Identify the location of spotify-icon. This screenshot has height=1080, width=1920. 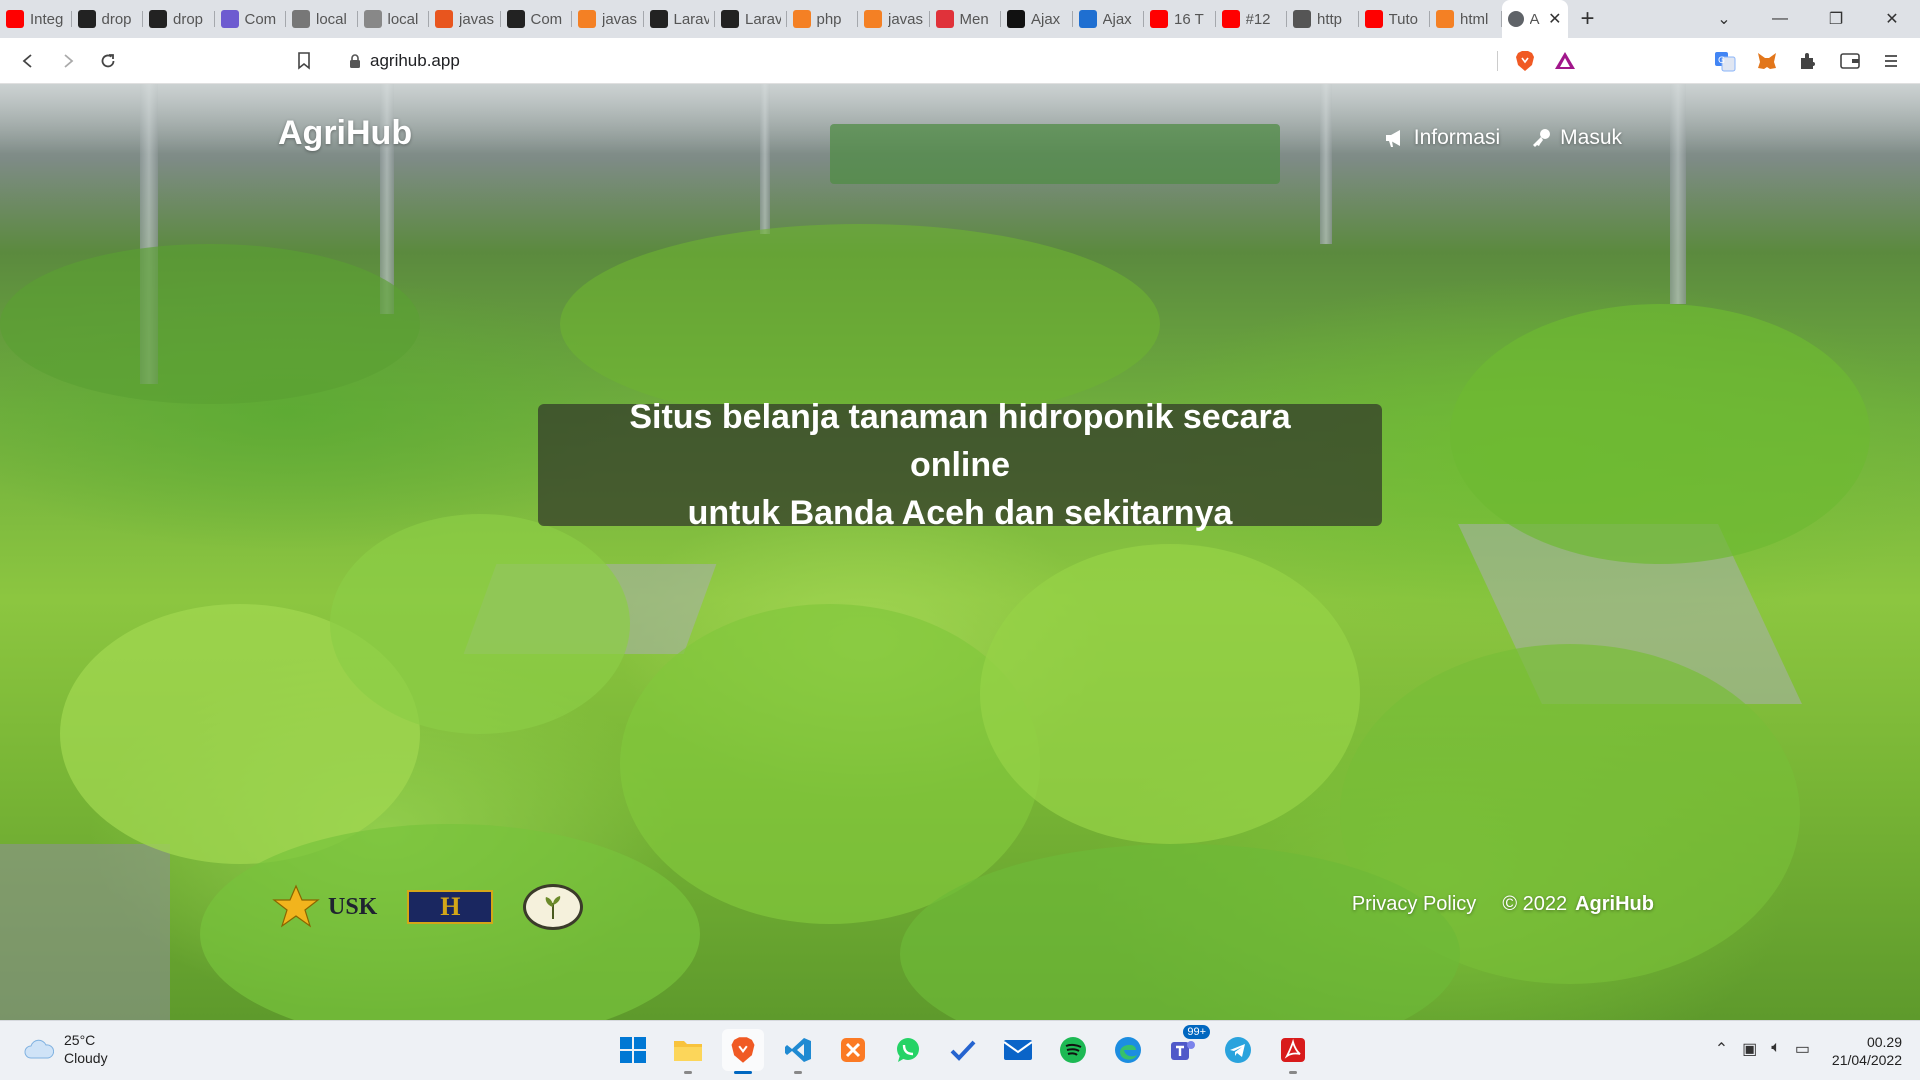
(1073, 1050).